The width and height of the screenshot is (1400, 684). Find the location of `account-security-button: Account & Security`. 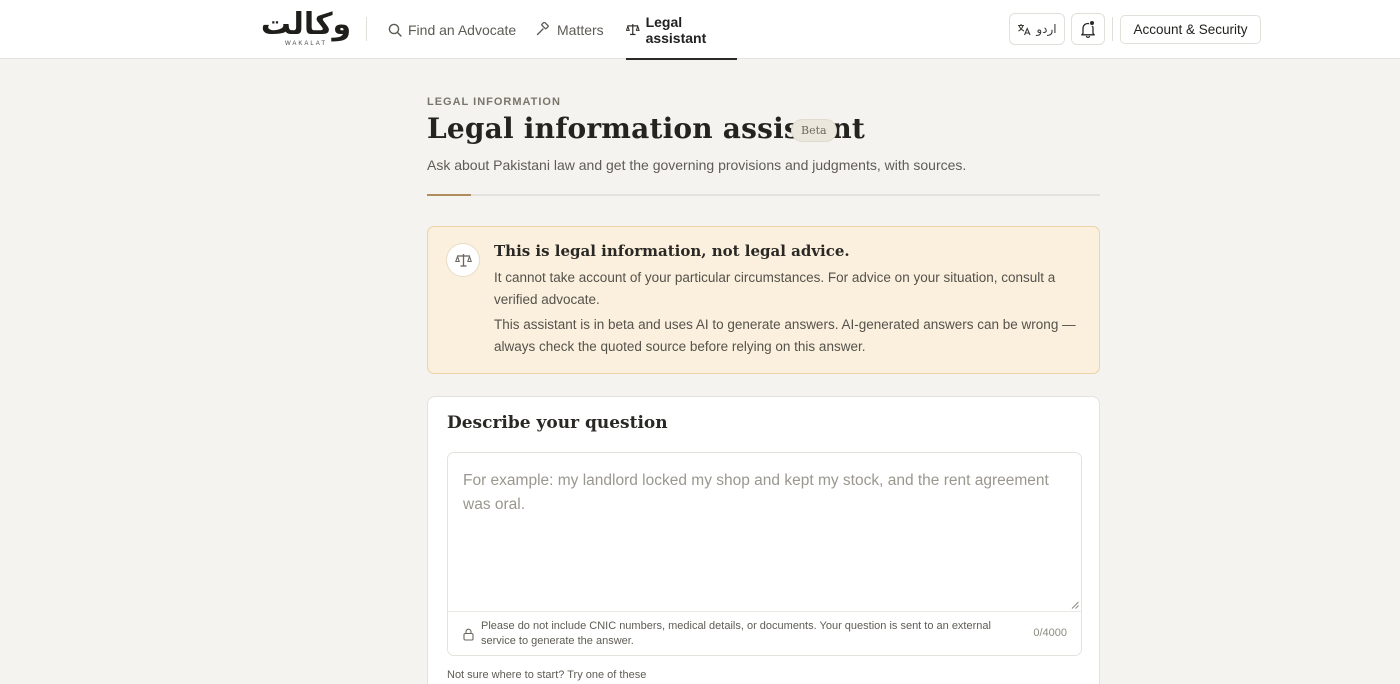

account-security-button: Account & Security is located at coordinates (1190, 29).